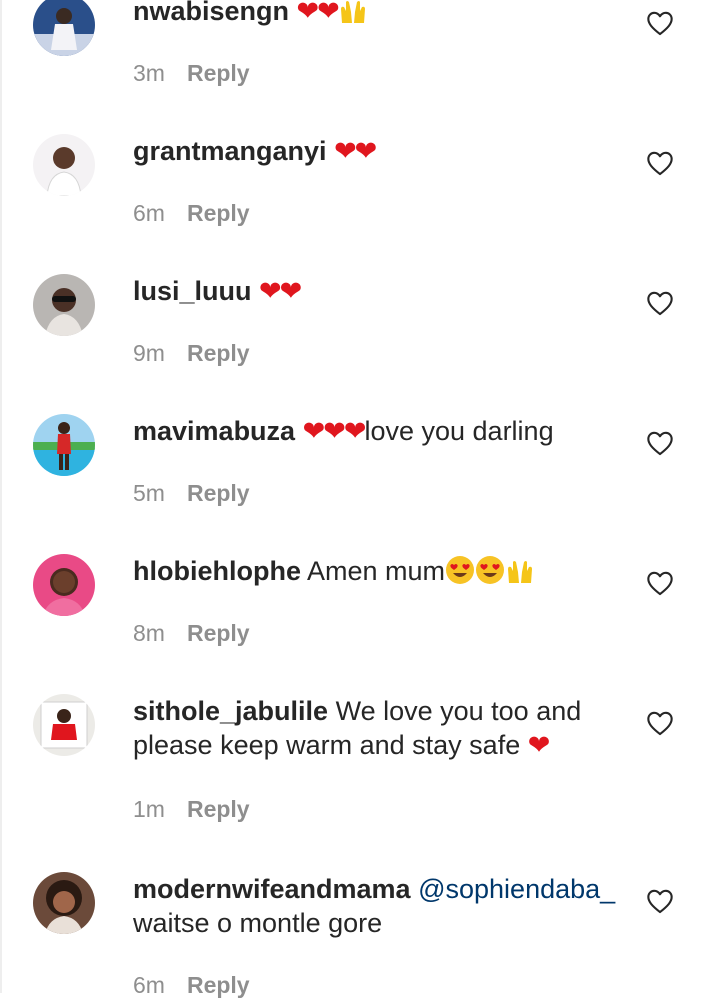 This screenshot has height=999, width=720. Describe the element at coordinates (516, 889) in the screenshot. I see `mention-link: @sophiendaba_` at that location.